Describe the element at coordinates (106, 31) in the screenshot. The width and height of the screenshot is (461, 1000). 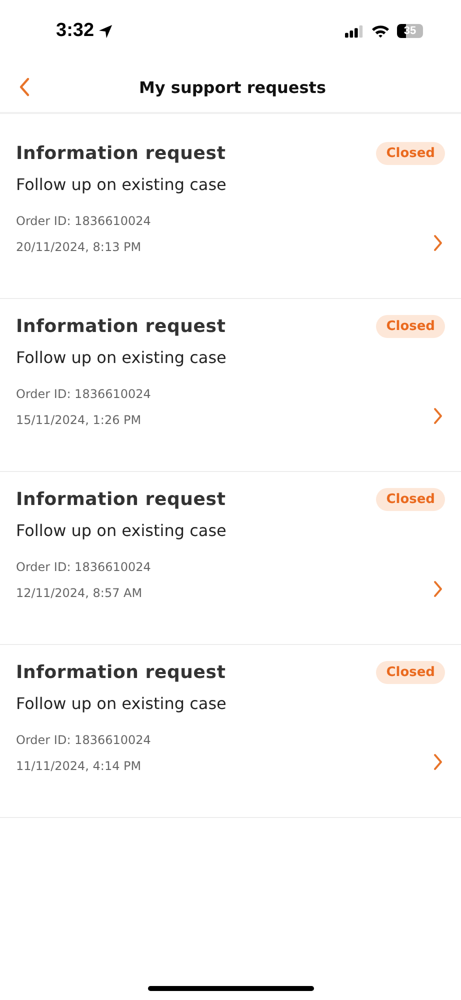
I see `location-arrow-icon` at that location.